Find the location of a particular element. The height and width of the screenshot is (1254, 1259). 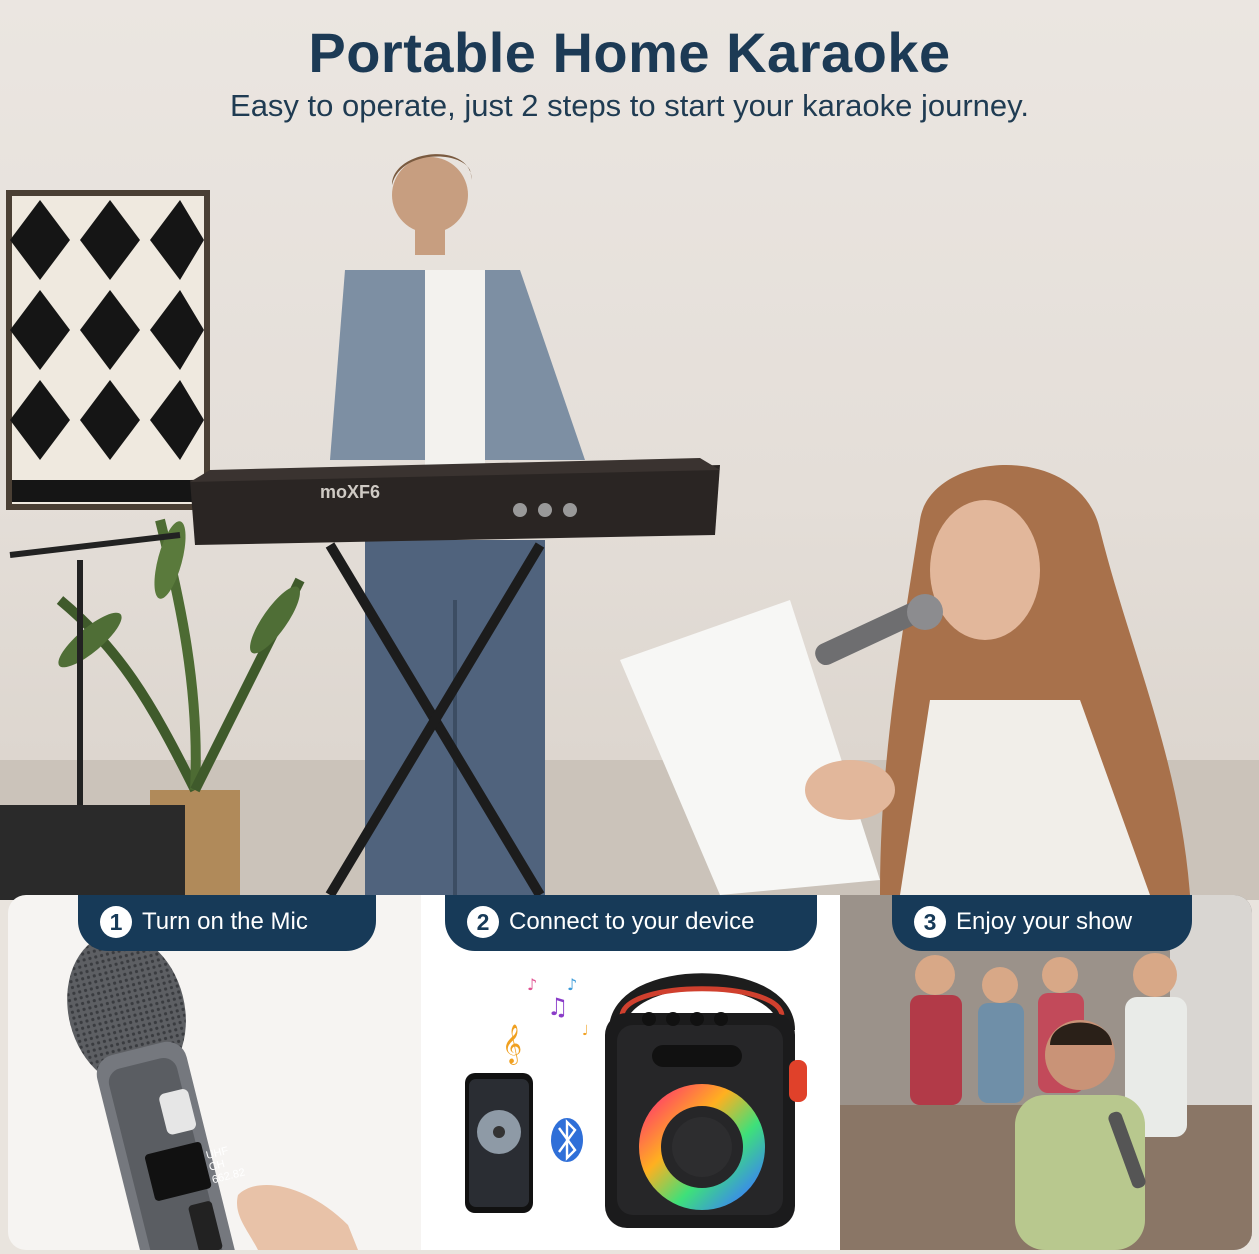

step-badge-1: 1 Turn on the Mic is located at coordinates (227, 923).